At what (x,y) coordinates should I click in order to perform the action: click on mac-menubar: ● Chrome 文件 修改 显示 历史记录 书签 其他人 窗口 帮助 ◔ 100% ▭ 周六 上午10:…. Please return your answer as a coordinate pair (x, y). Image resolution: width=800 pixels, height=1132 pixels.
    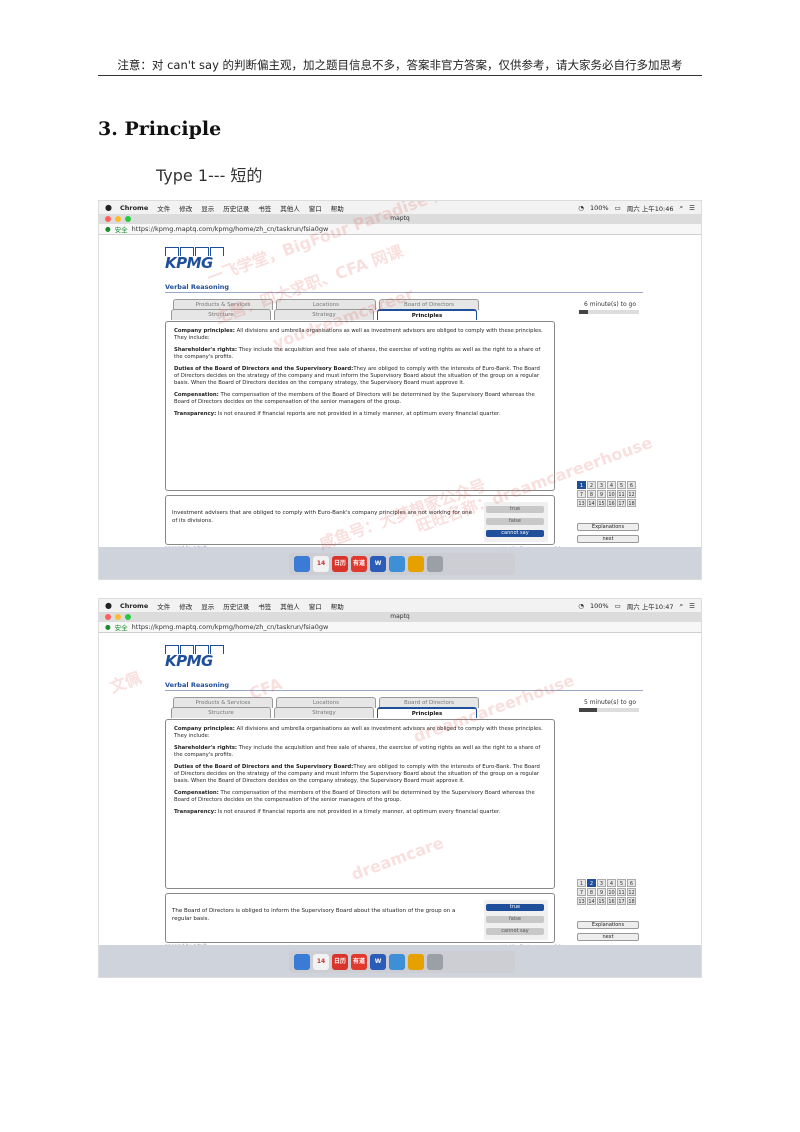
    Looking at the image, I should click on (400, 207).